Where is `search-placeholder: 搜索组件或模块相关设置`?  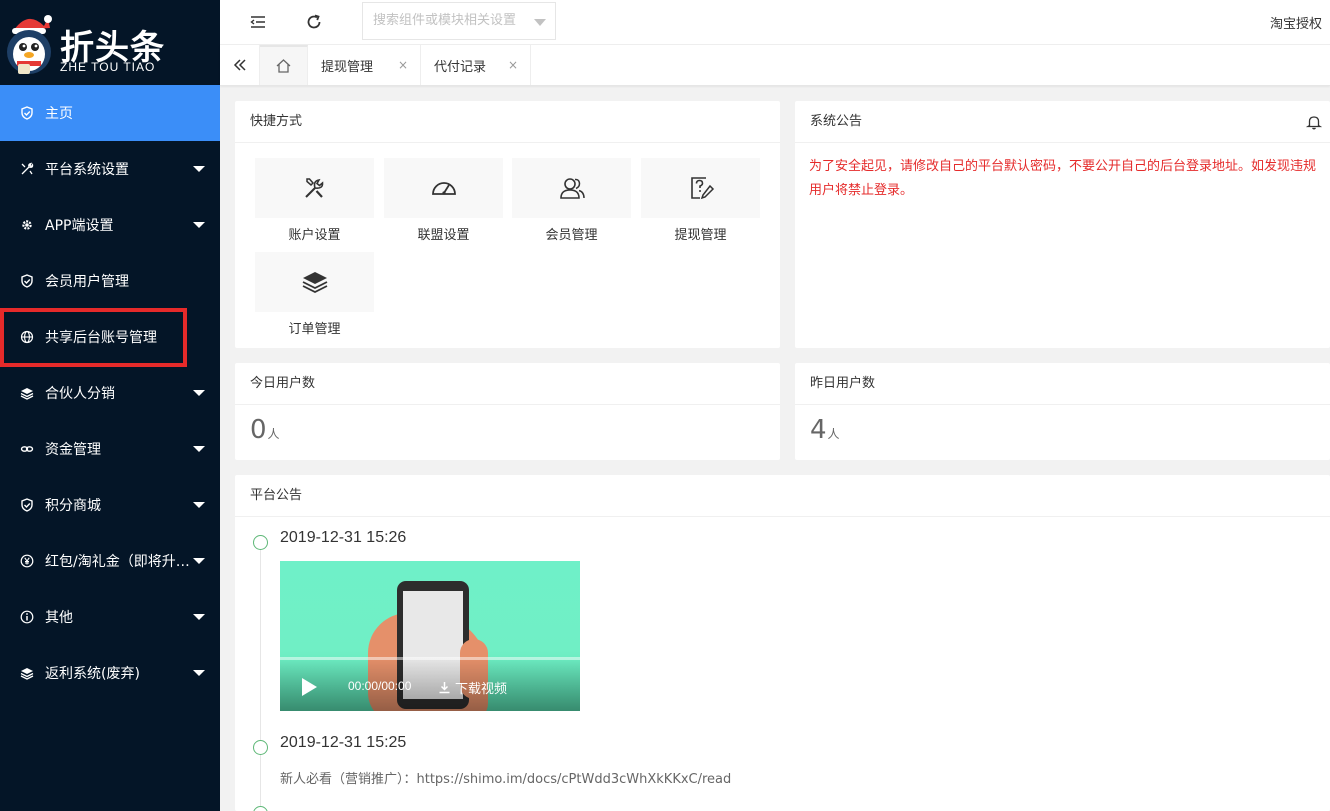 search-placeholder: 搜索组件或模块相关设置 is located at coordinates (445, 20).